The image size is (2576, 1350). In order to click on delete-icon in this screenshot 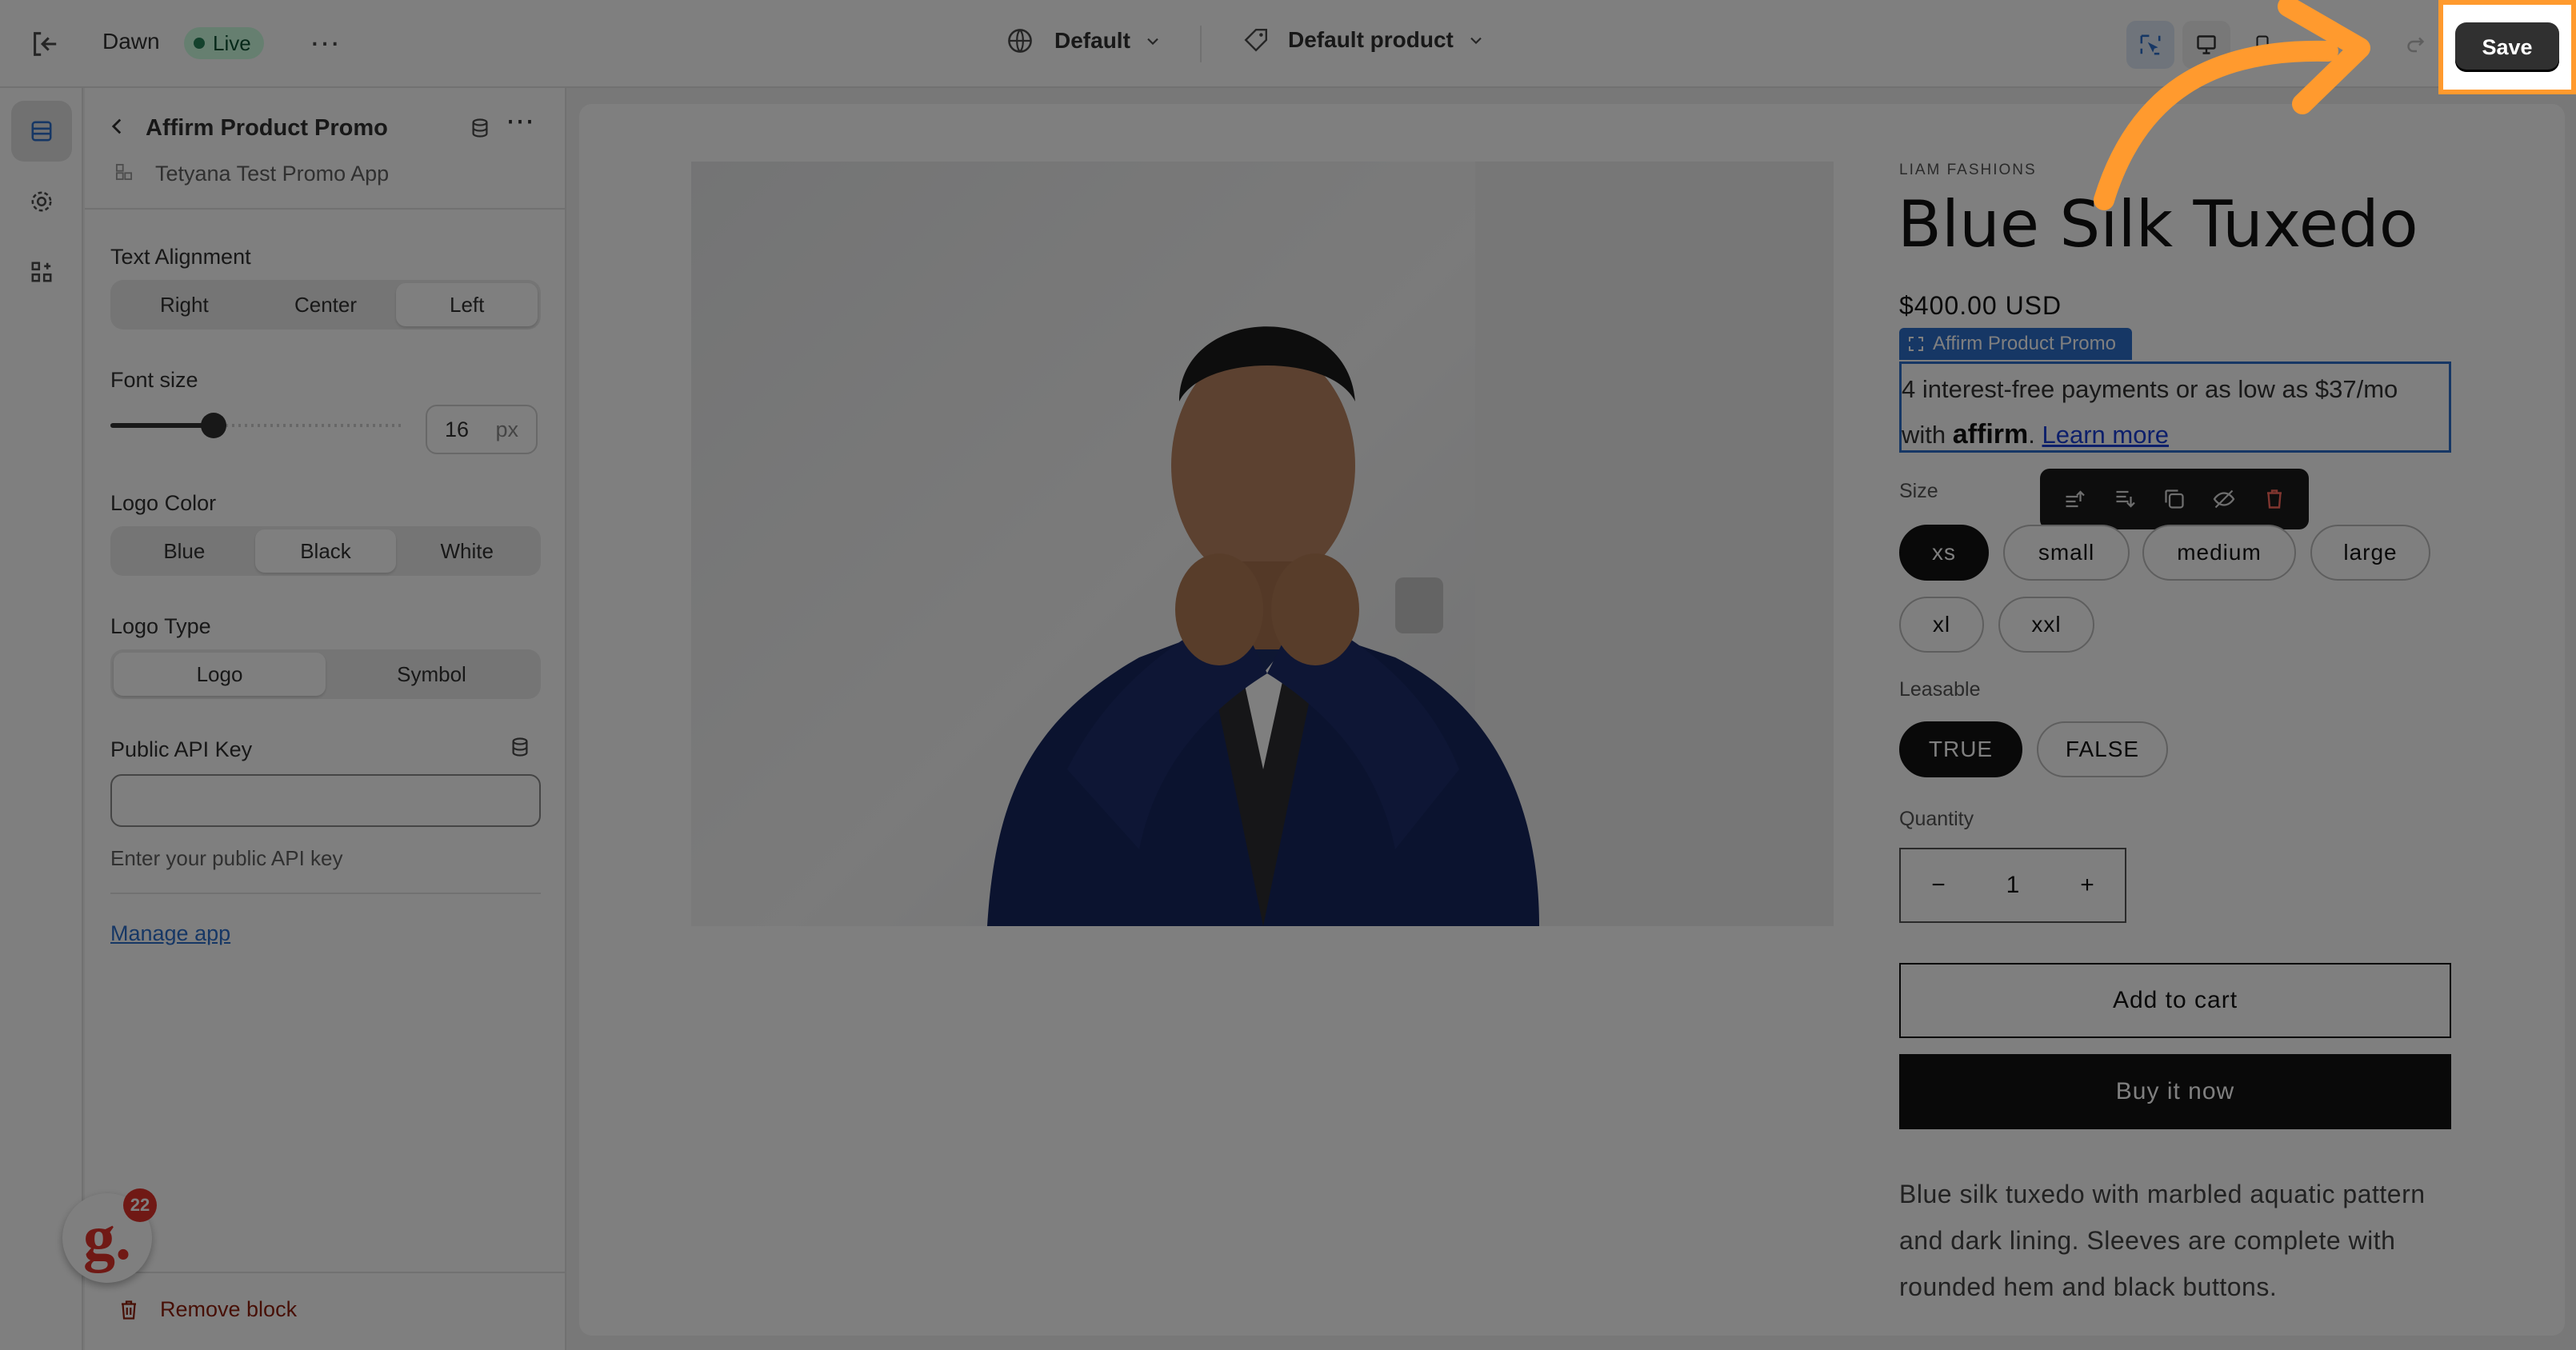, I will do `click(2274, 499)`.